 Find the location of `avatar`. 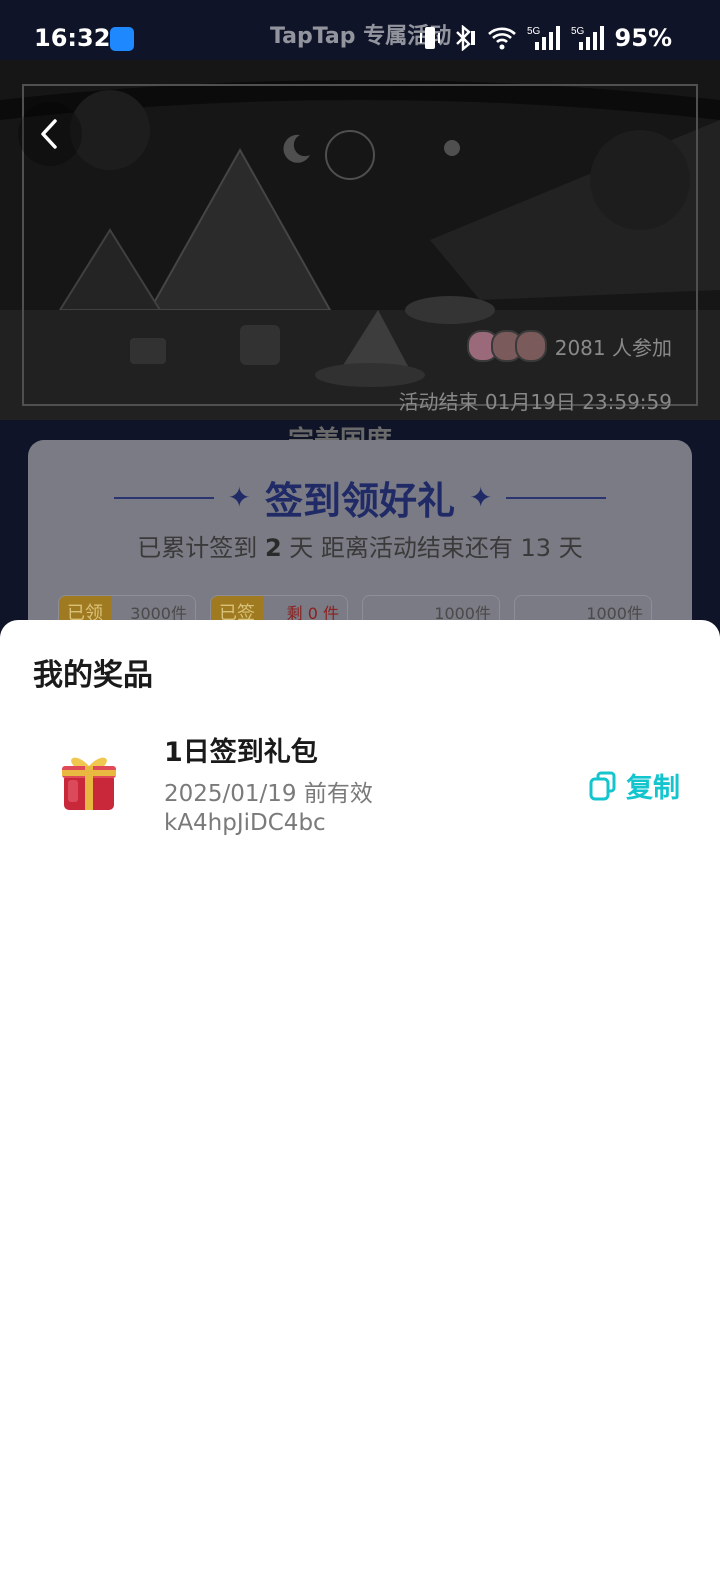

avatar is located at coordinates (530, 346).